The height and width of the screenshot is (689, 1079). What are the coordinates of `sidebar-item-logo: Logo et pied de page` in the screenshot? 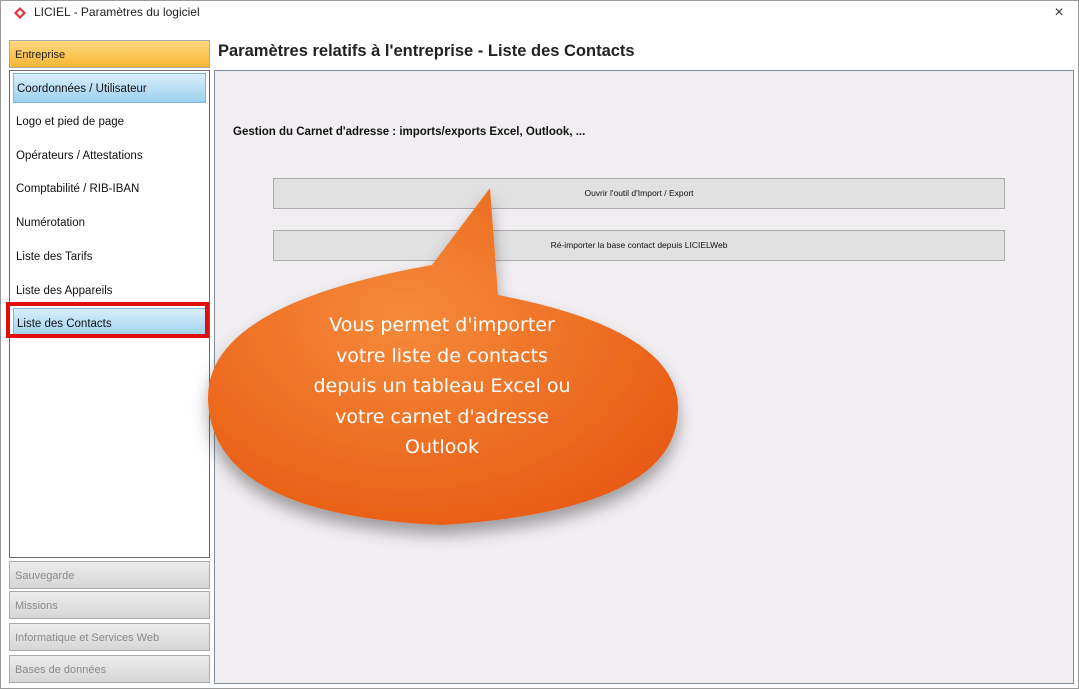 It's located at (109, 122).